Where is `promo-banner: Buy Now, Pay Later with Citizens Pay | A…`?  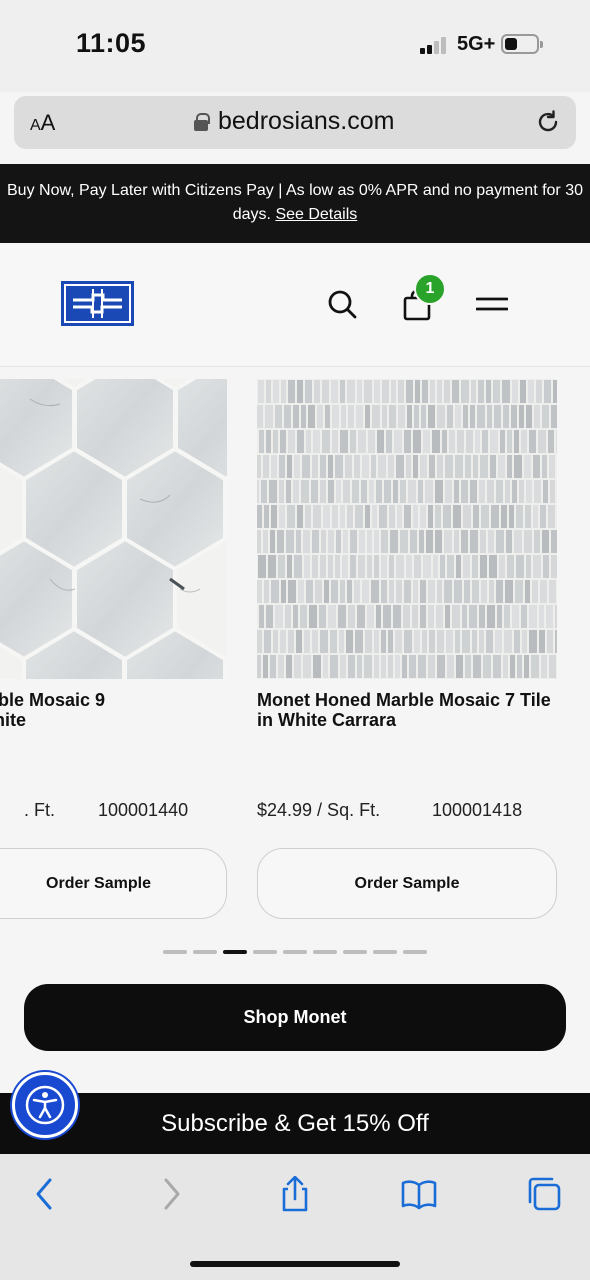 promo-banner: Buy Now, Pay Later with Citizens Pay | A… is located at coordinates (295, 203).